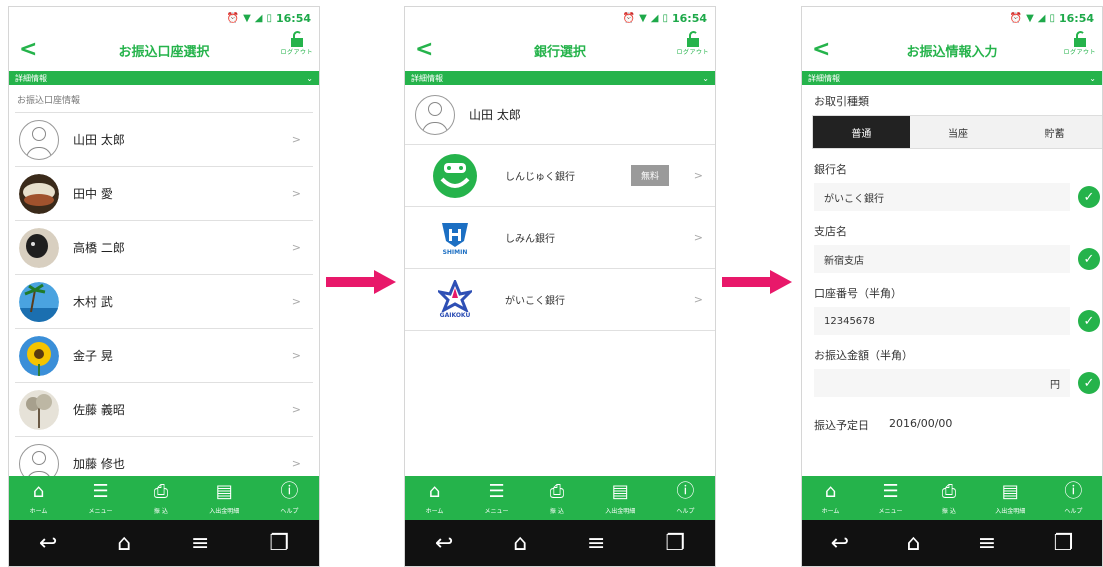 This screenshot has height=567, width=1103. I want to click on bank-name-field: がいこく銀行, so click(942, 197).